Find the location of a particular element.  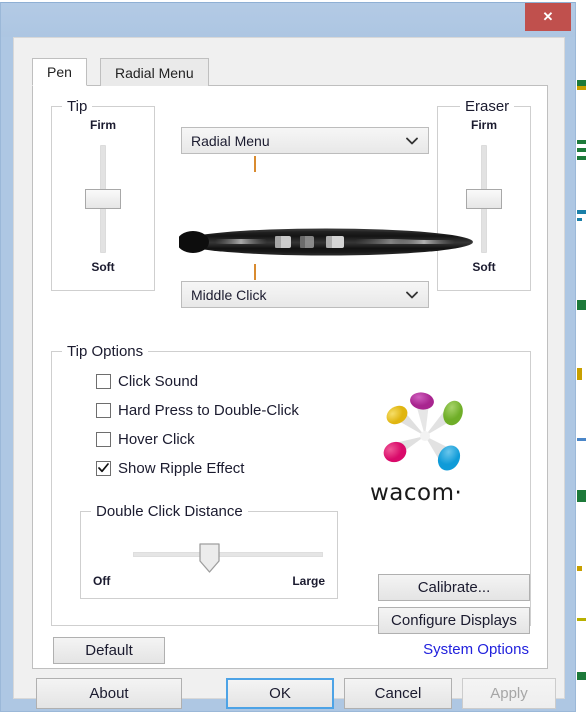

ok-button: OK is located at coordinates (280, 693).